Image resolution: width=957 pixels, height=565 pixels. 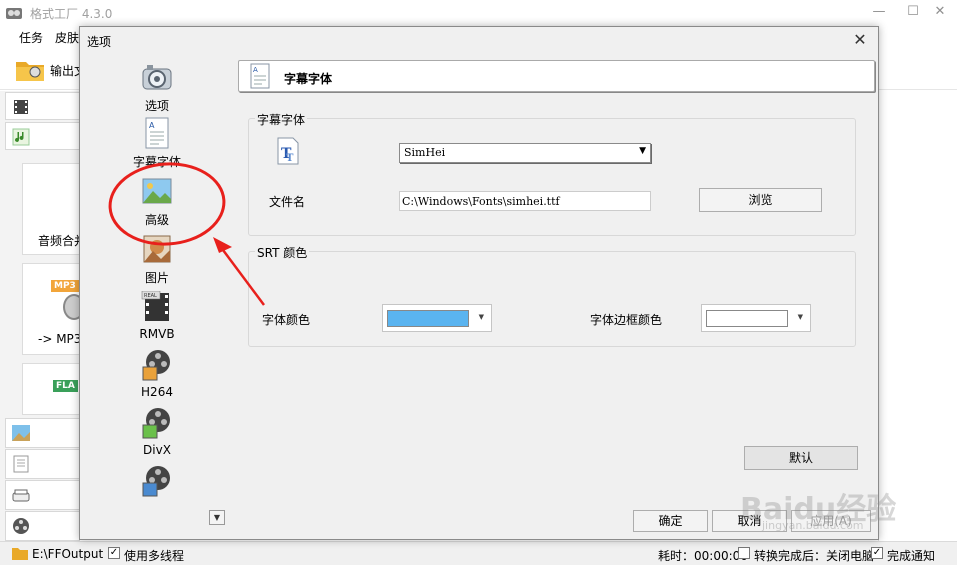 What do you see at coordinates (288, 151) in the screenshot?
I see `truetype-font-icon: T T` at bounding box center [288, 151].